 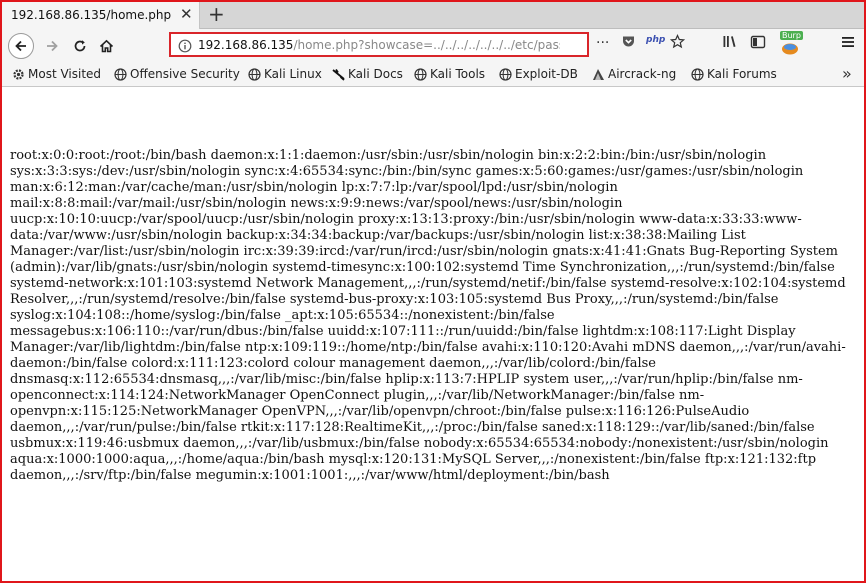 What do you see at coordinates (65, 74) in the screenshot?
I see `bookmark-label: Most Visited` at bounding box center [65, 74].